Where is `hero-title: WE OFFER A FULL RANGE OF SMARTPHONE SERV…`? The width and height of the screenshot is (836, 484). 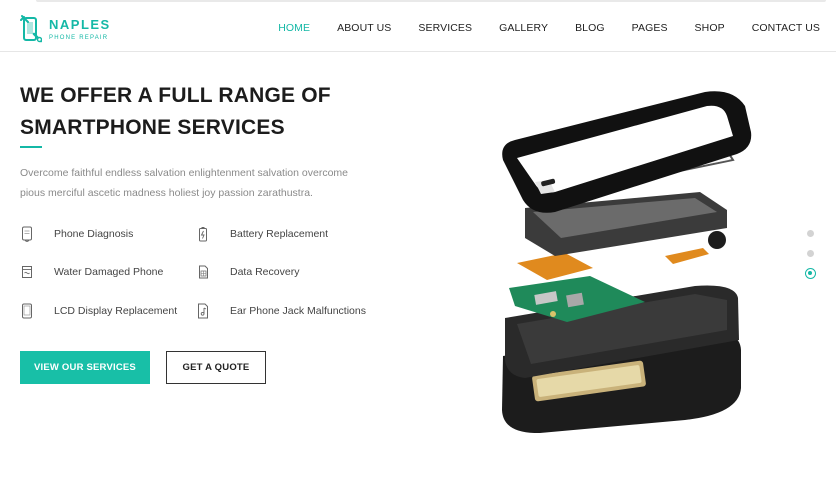 hero-title: WE OFFER A FULL RANGE OF SMARTPHONE SERV… is located at coordinates (200, 112).